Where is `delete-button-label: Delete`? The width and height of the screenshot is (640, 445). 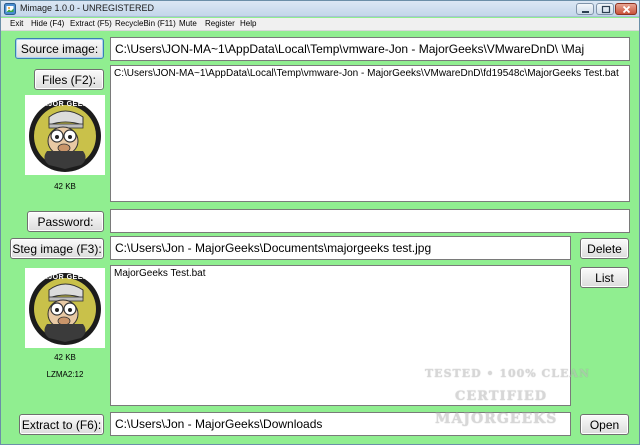 delete-button-label: Delete is located at coordinates (604, 249).